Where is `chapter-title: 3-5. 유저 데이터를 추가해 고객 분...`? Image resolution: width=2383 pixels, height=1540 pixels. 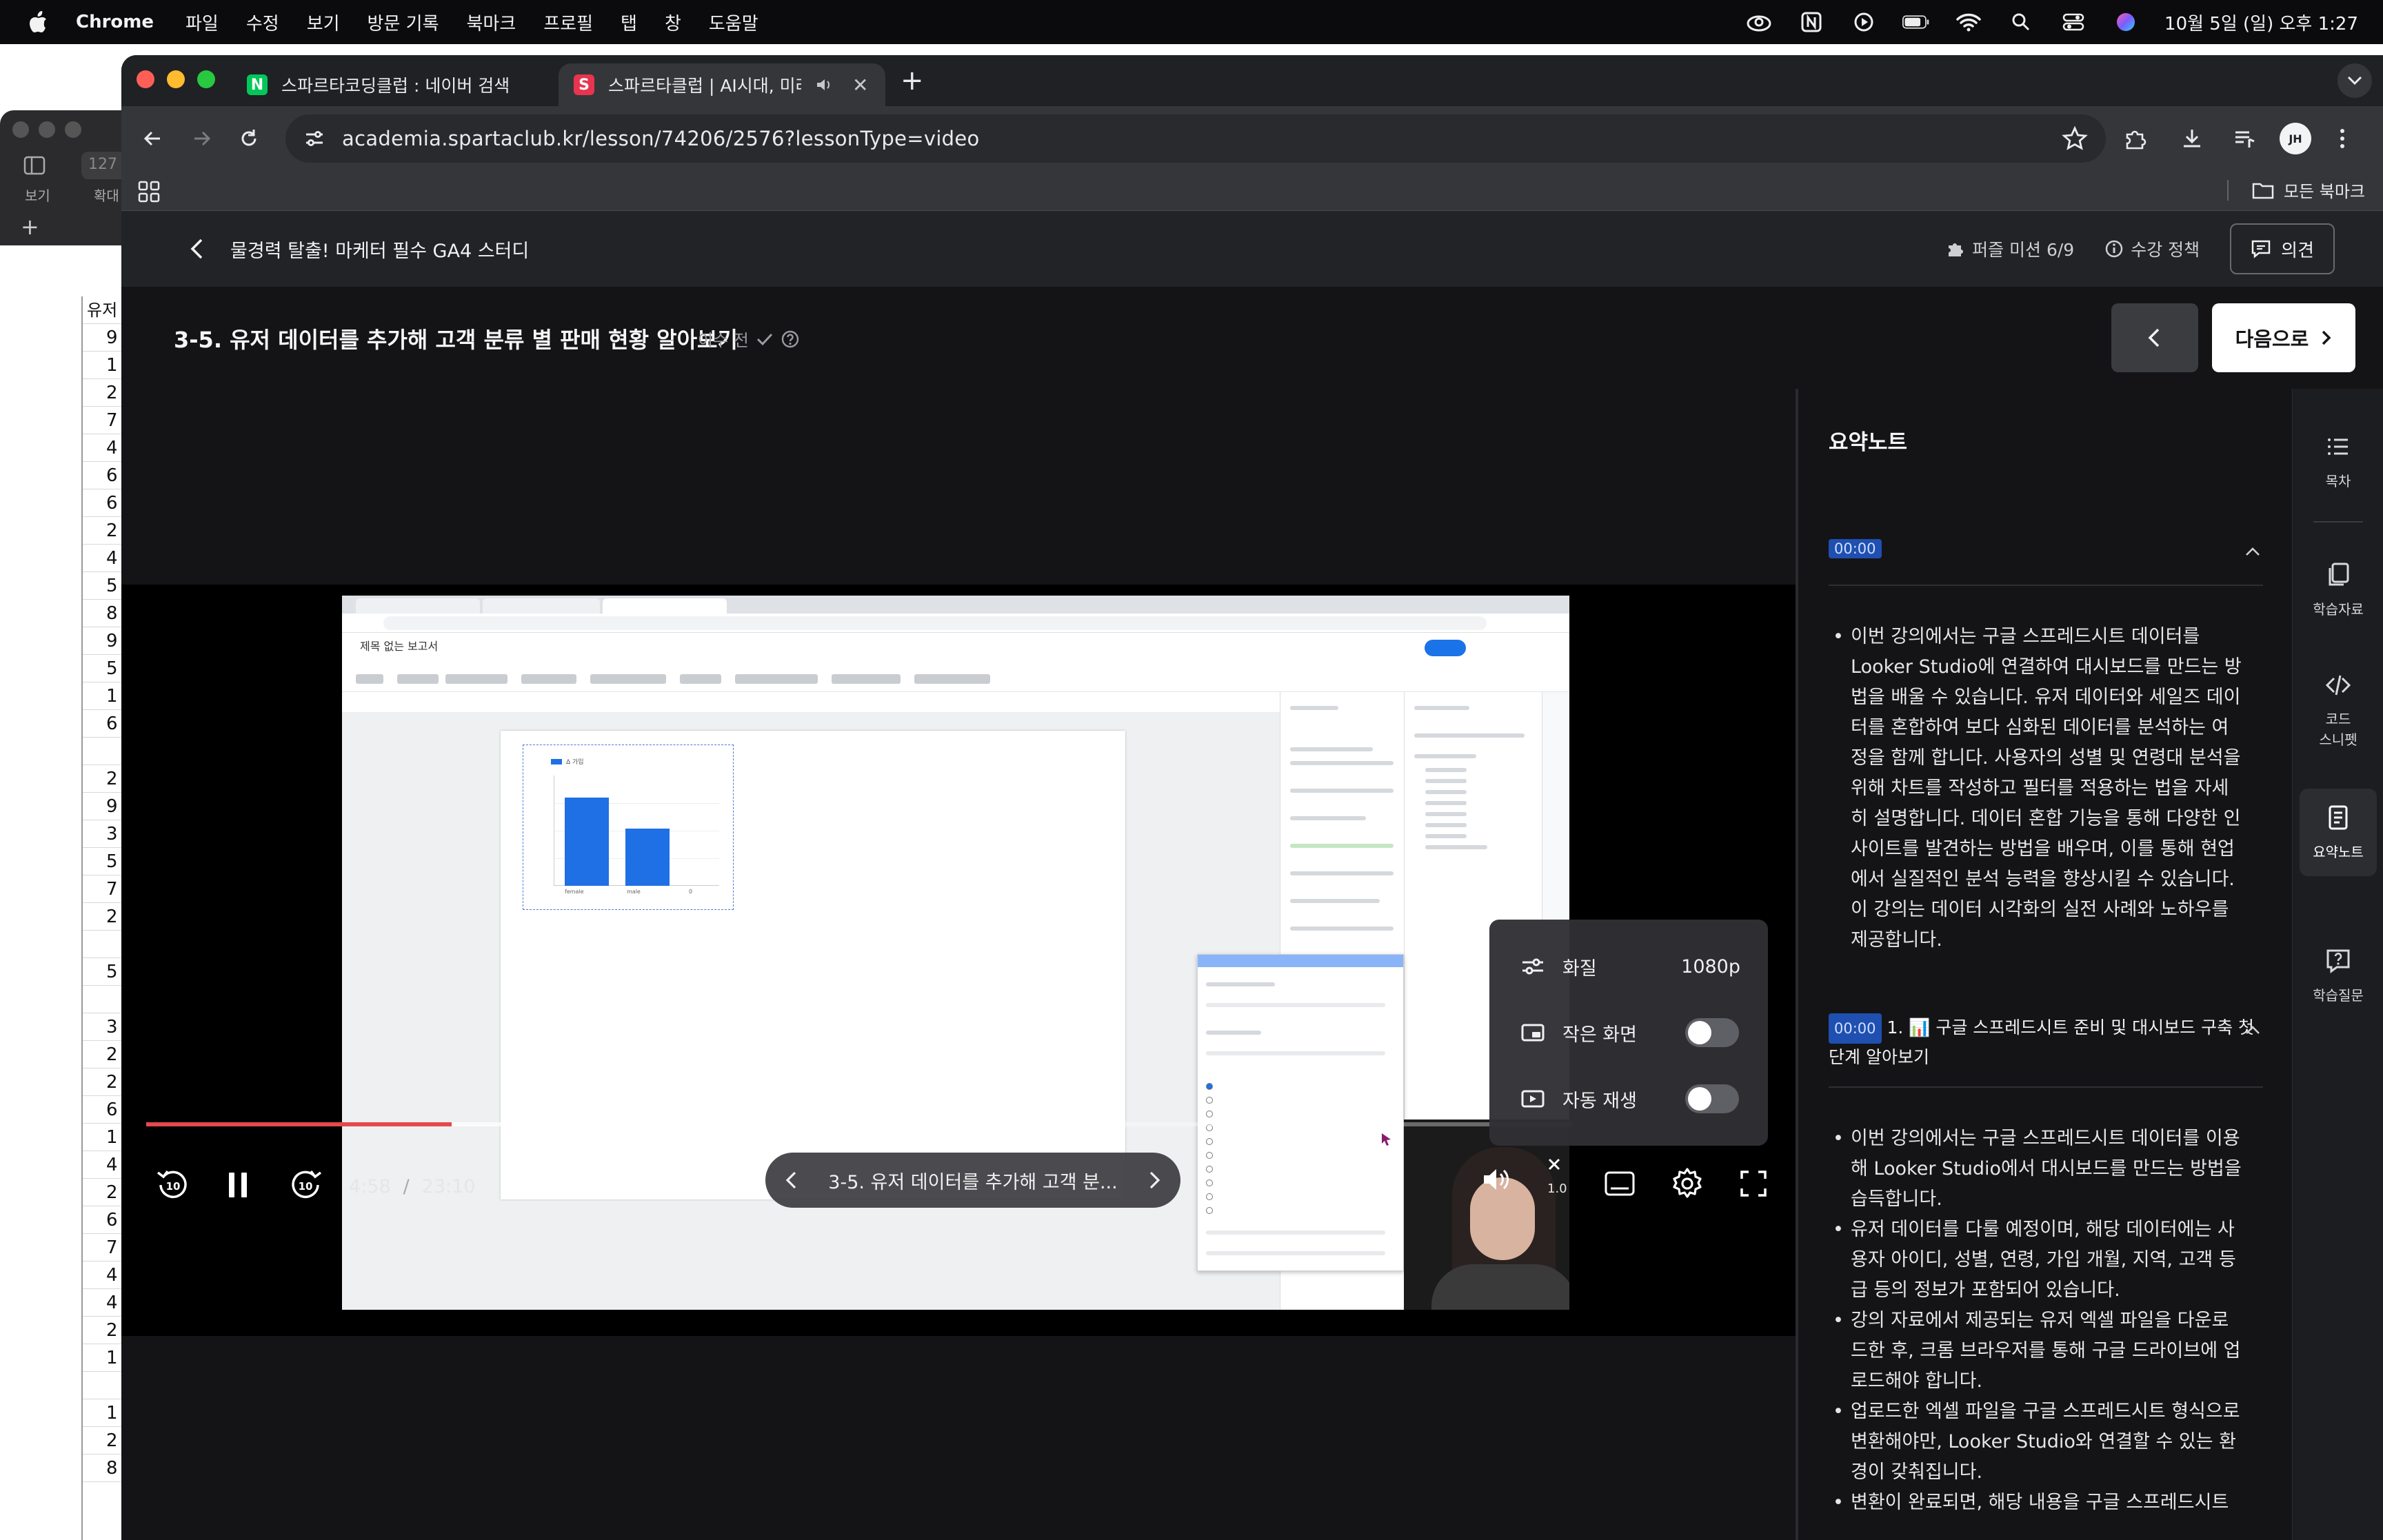 chapter-title: 3-5. 유저 데이터를 추가해 고객 분... is located at coordinates (972, 1181).